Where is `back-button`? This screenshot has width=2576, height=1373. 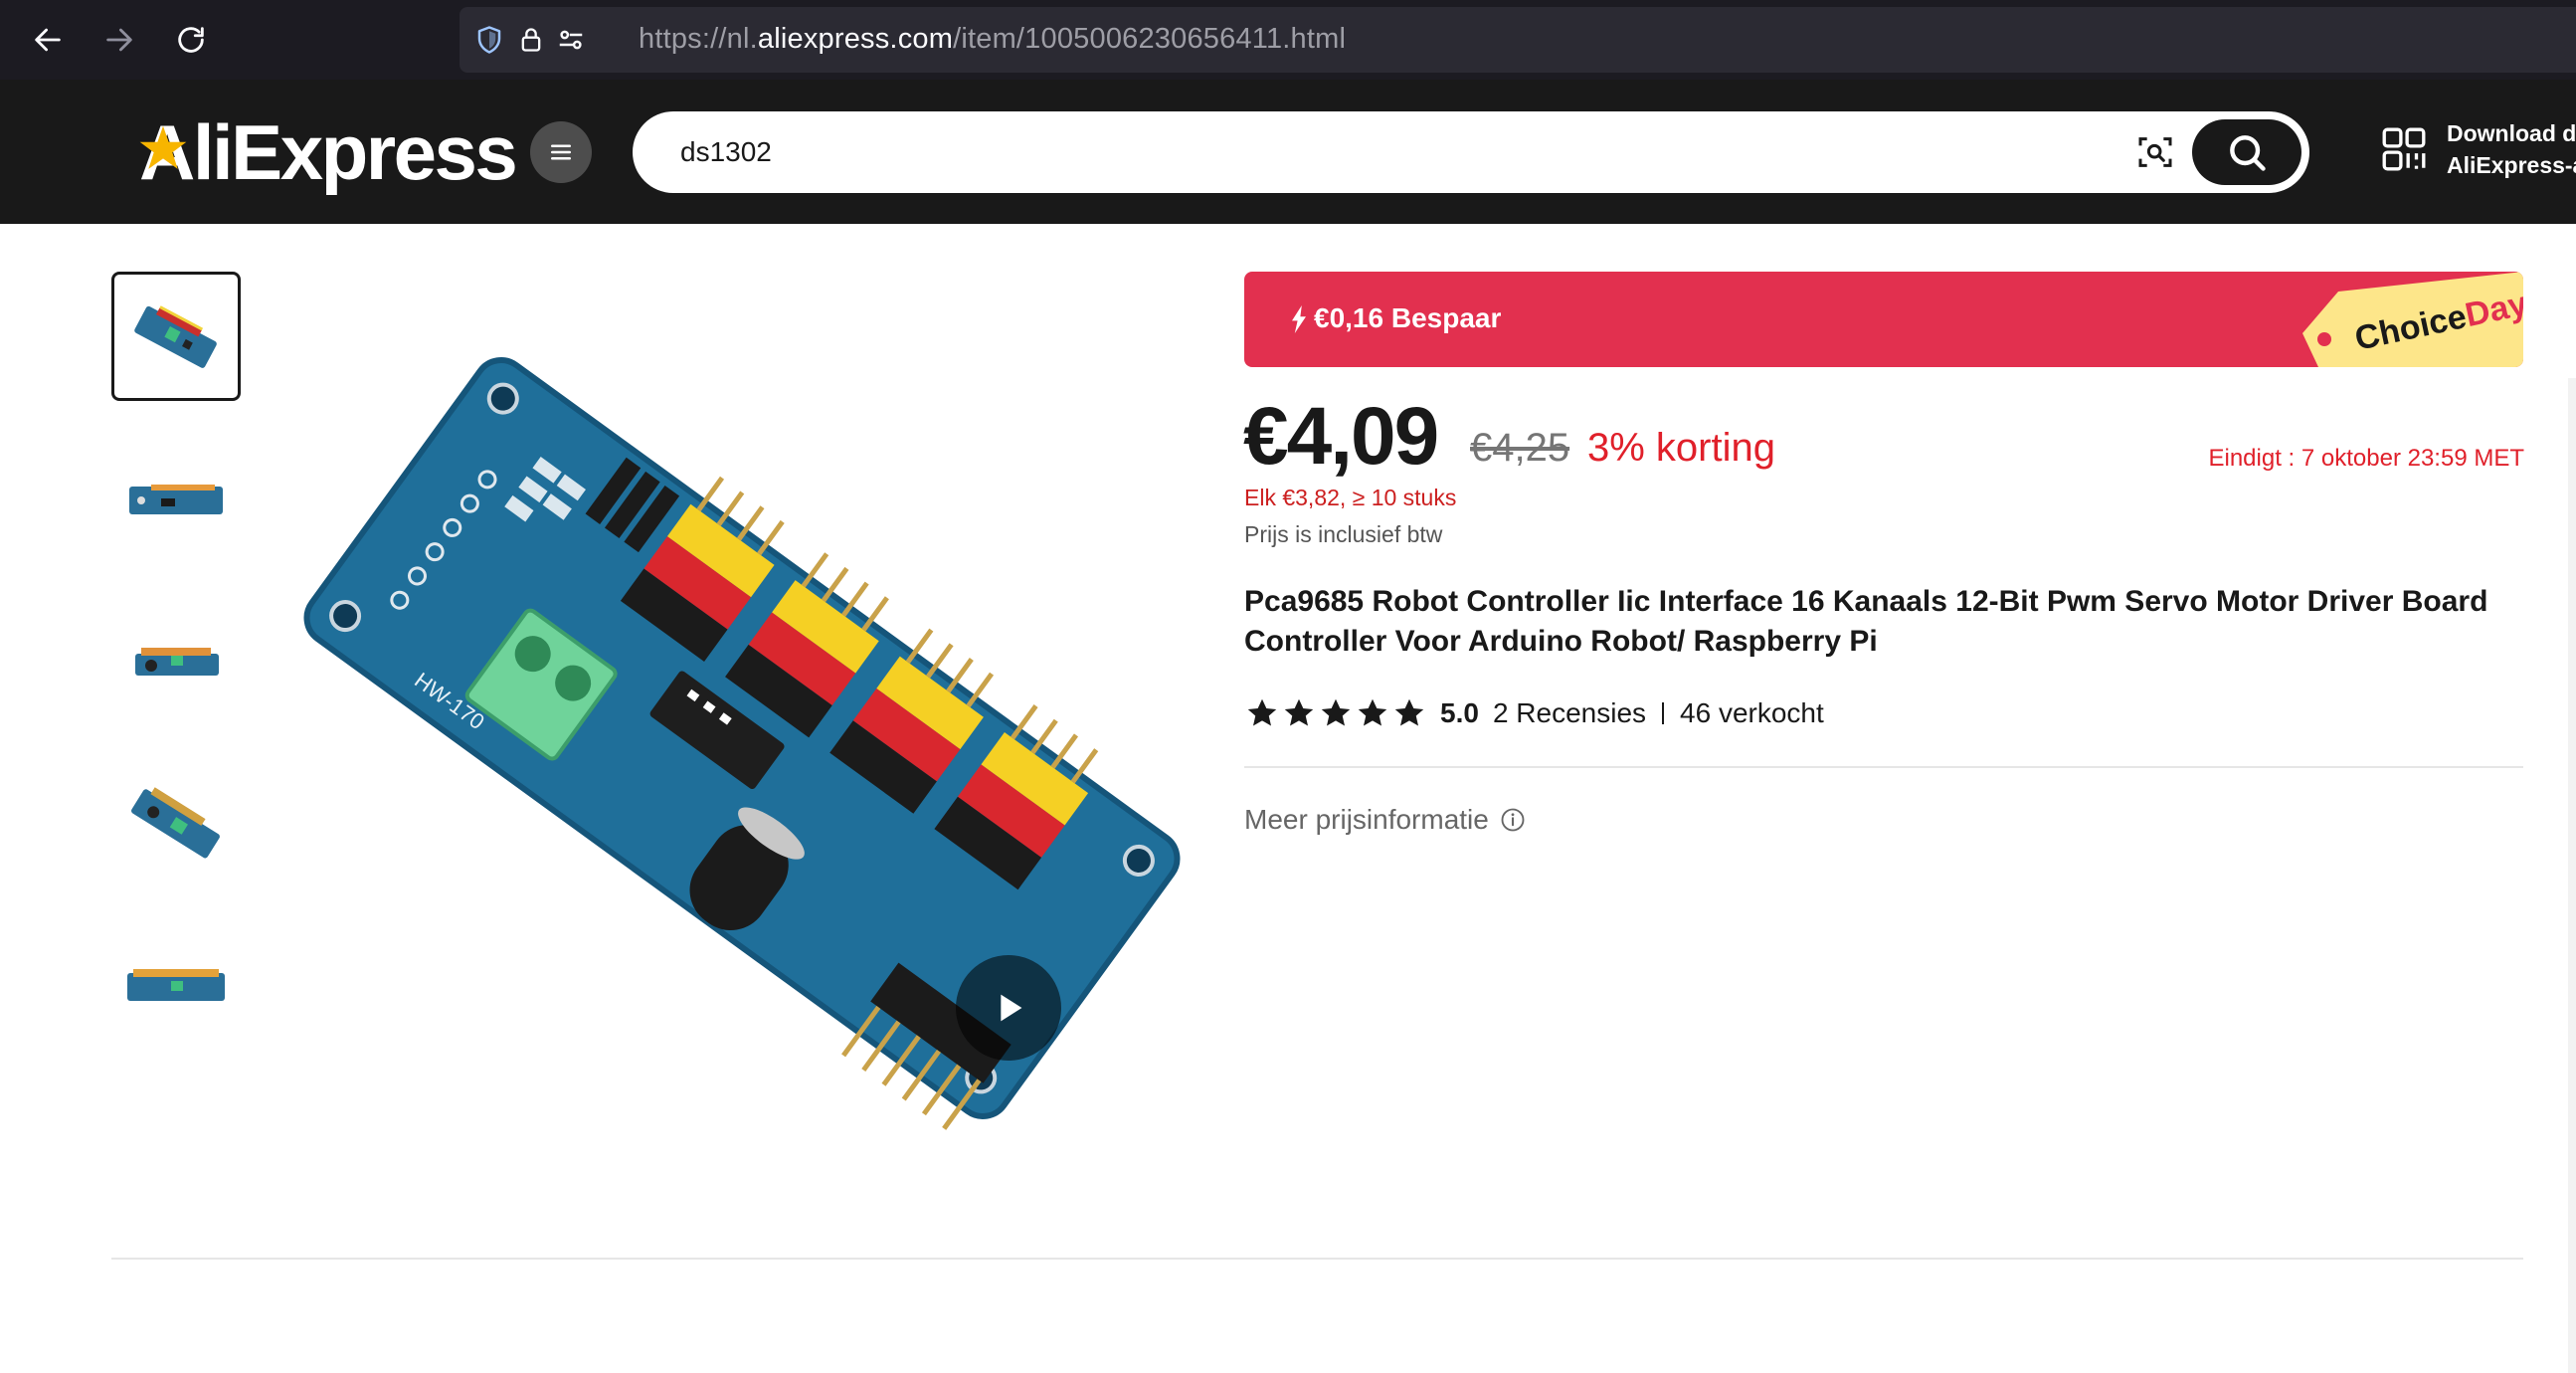
back-button is located at coordinates (48, 40).